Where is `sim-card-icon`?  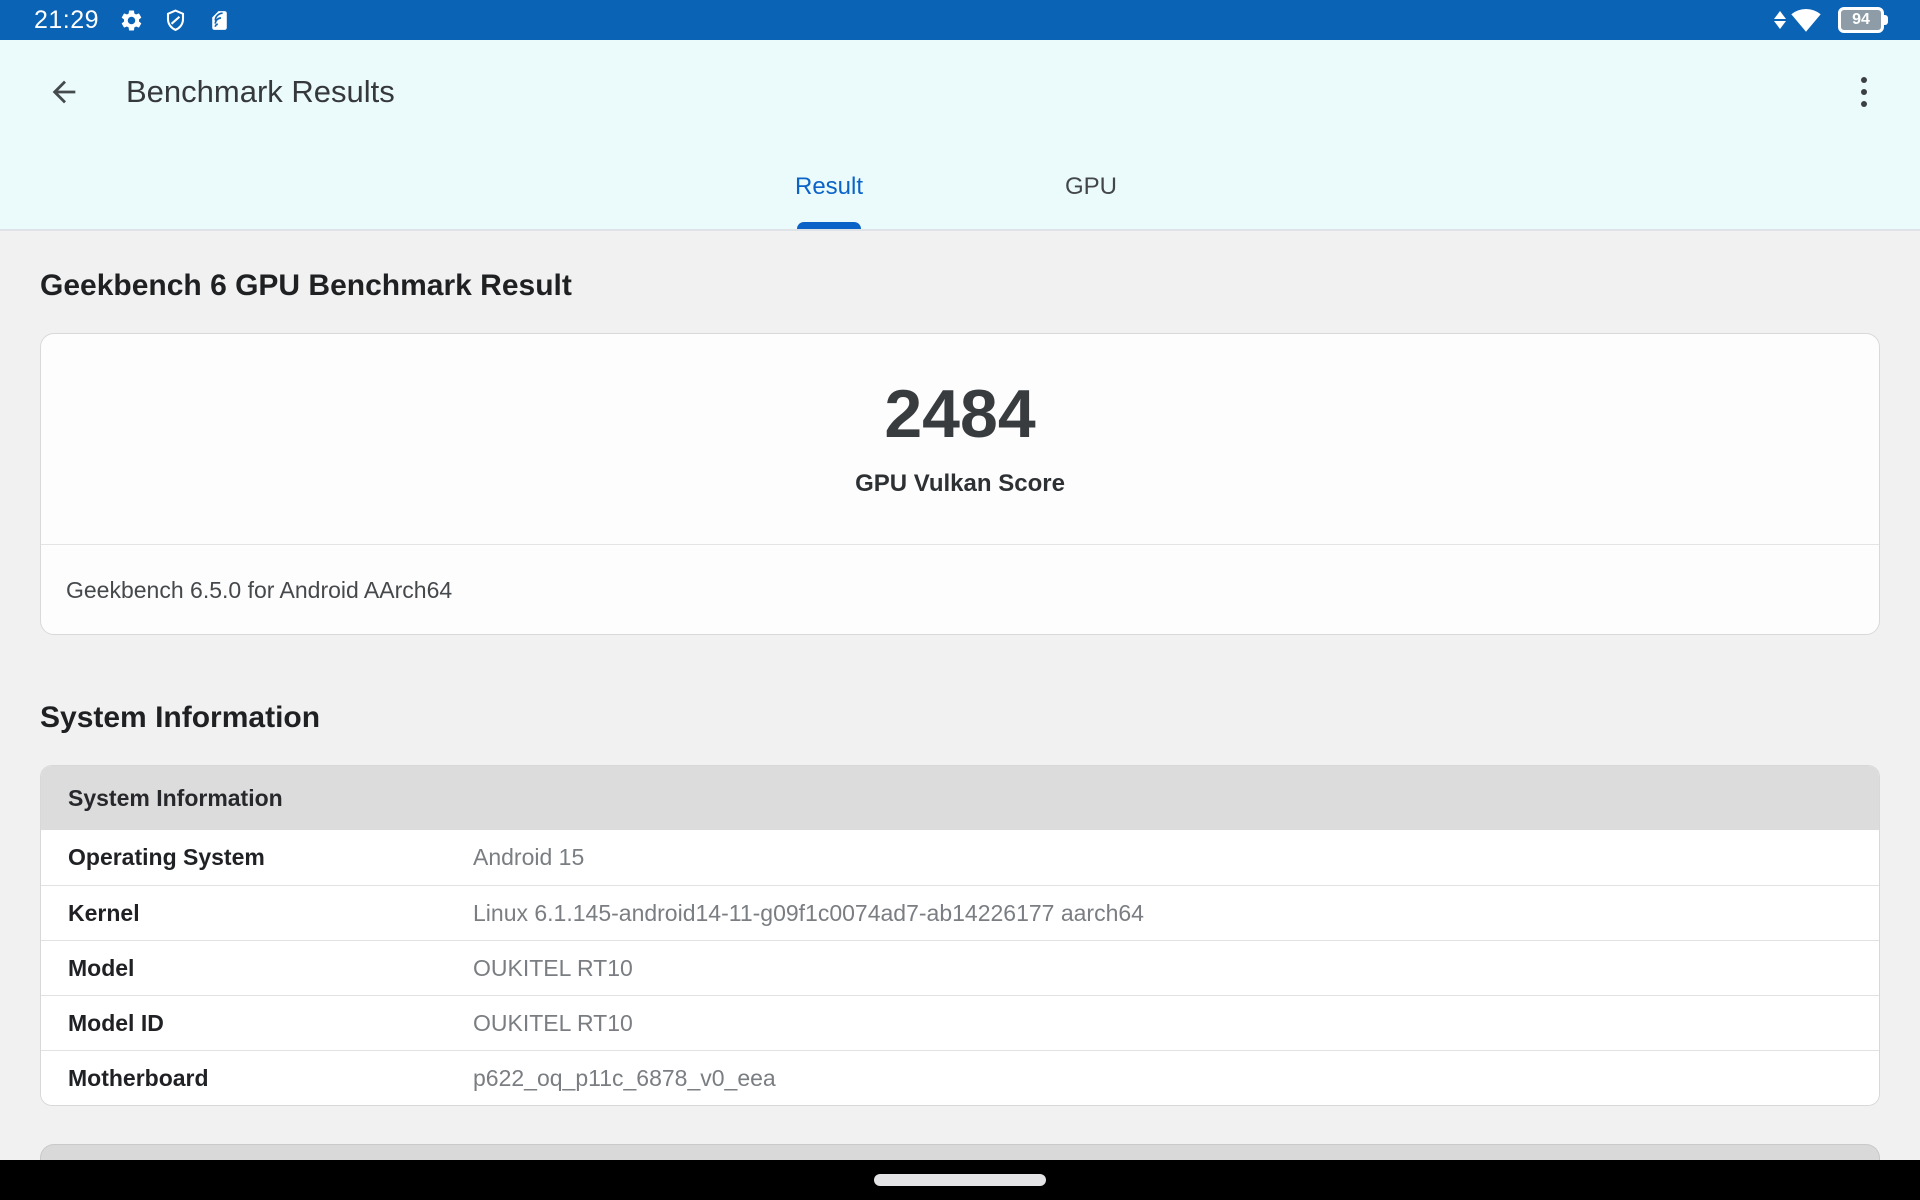 sim-card-icon is located at coordinates (219, 20).